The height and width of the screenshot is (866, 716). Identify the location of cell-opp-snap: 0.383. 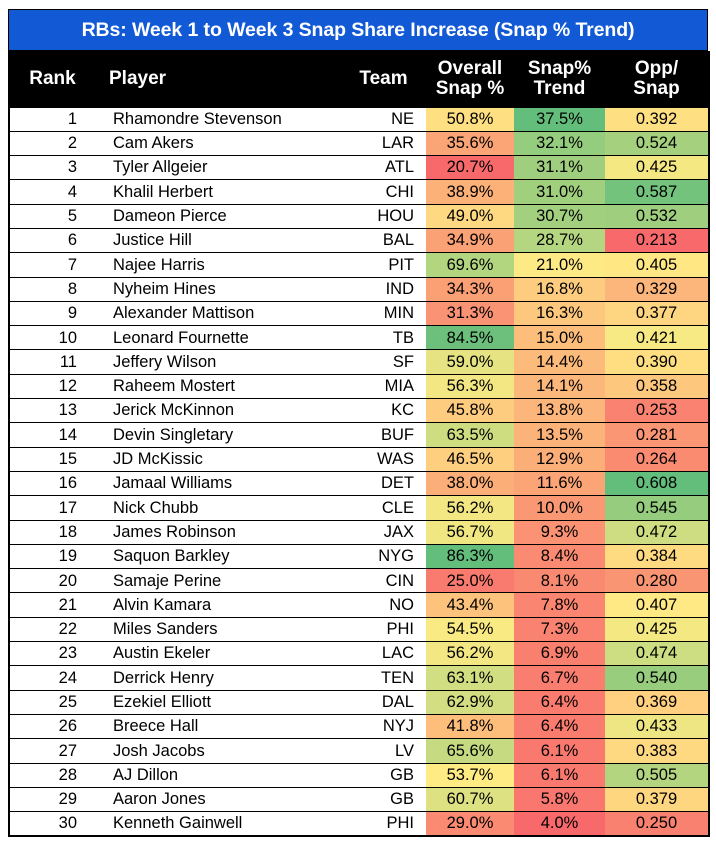
(657, 751).